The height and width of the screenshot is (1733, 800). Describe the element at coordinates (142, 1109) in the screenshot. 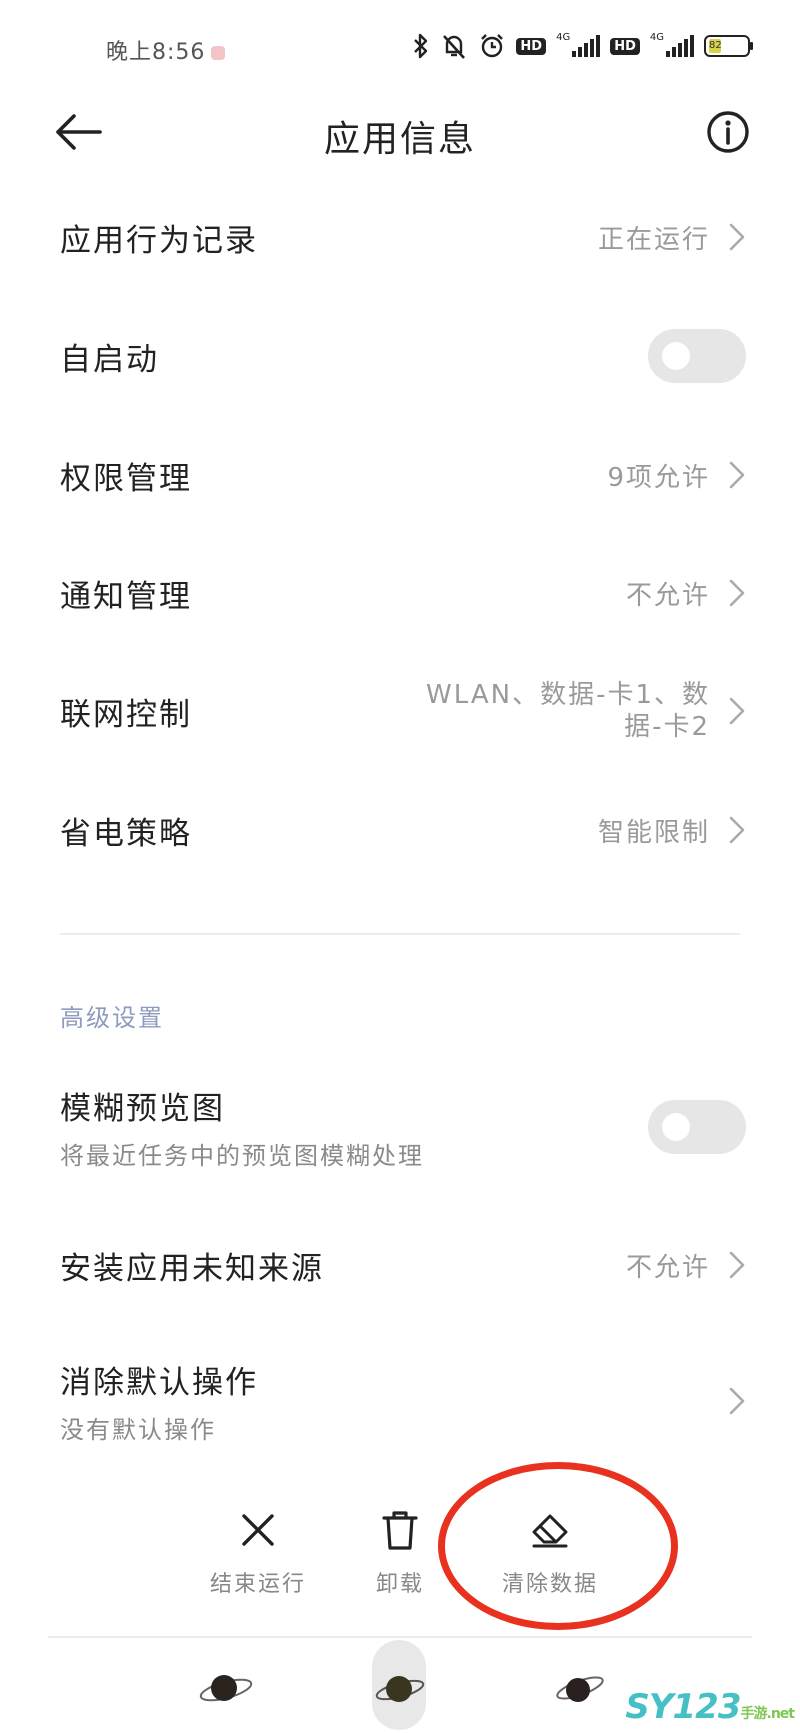

I see `row-label: 模糊预览图` at that location.